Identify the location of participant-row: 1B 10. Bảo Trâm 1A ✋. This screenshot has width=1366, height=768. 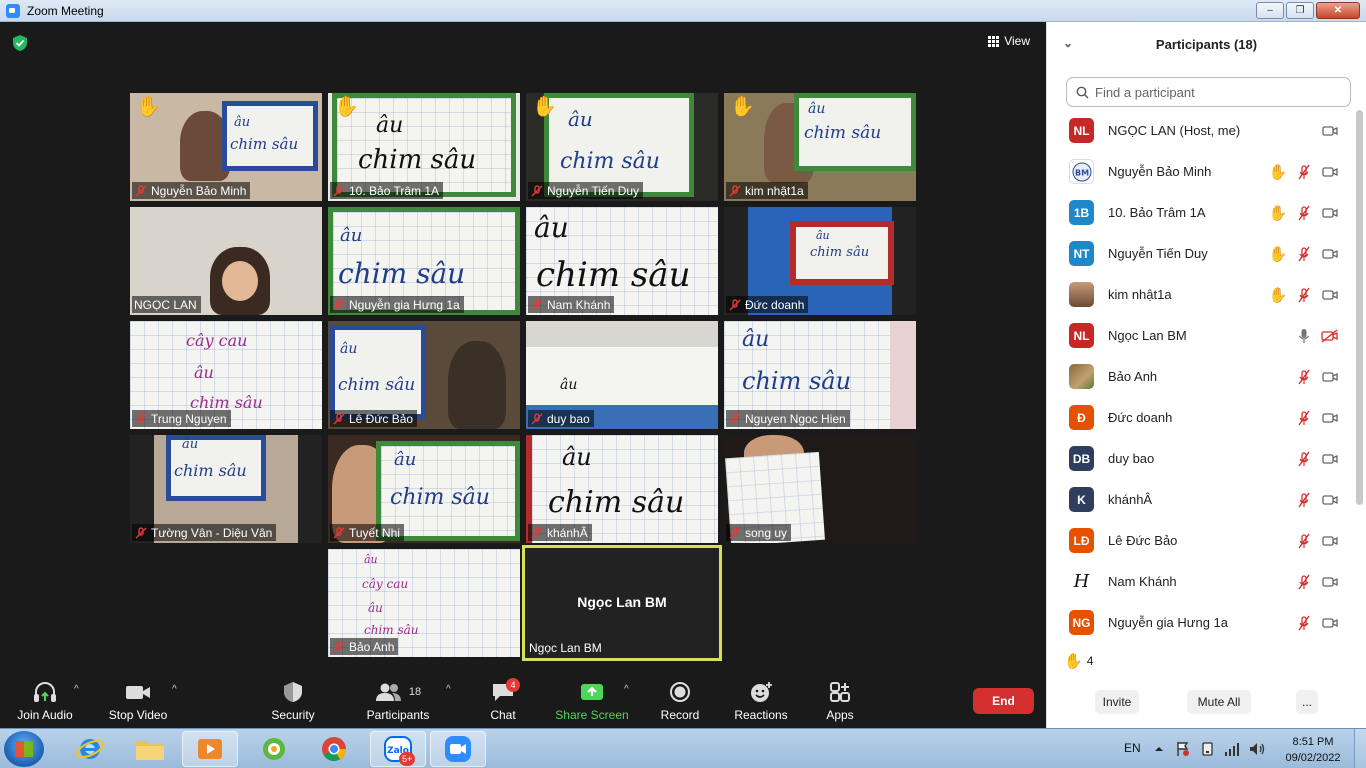
(1202, 212).